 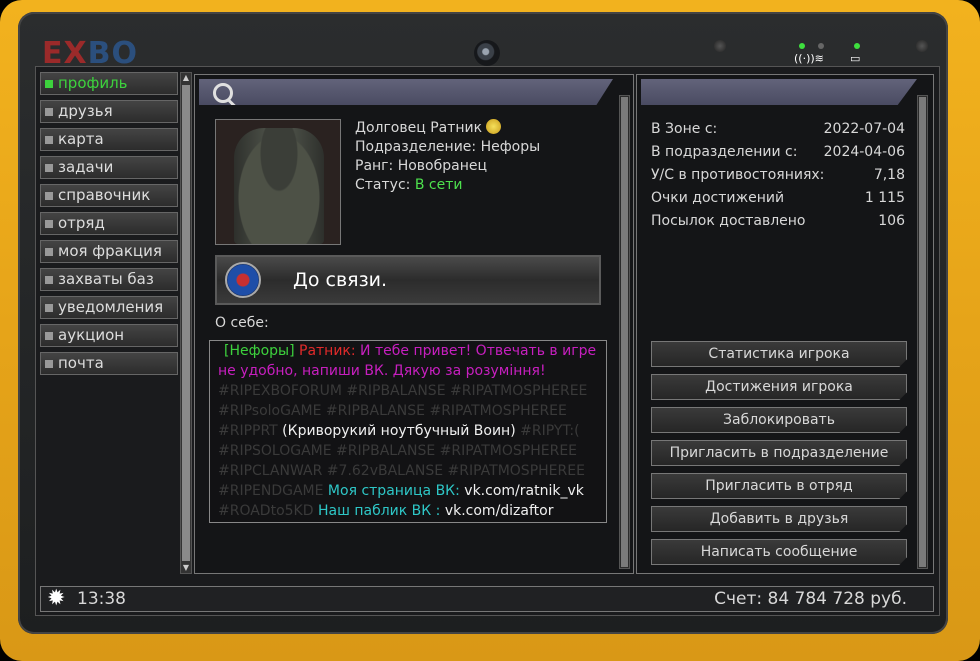 I want to click on about-line: И тебе привет! Отвечать в игре, so click(x=476, y=351).